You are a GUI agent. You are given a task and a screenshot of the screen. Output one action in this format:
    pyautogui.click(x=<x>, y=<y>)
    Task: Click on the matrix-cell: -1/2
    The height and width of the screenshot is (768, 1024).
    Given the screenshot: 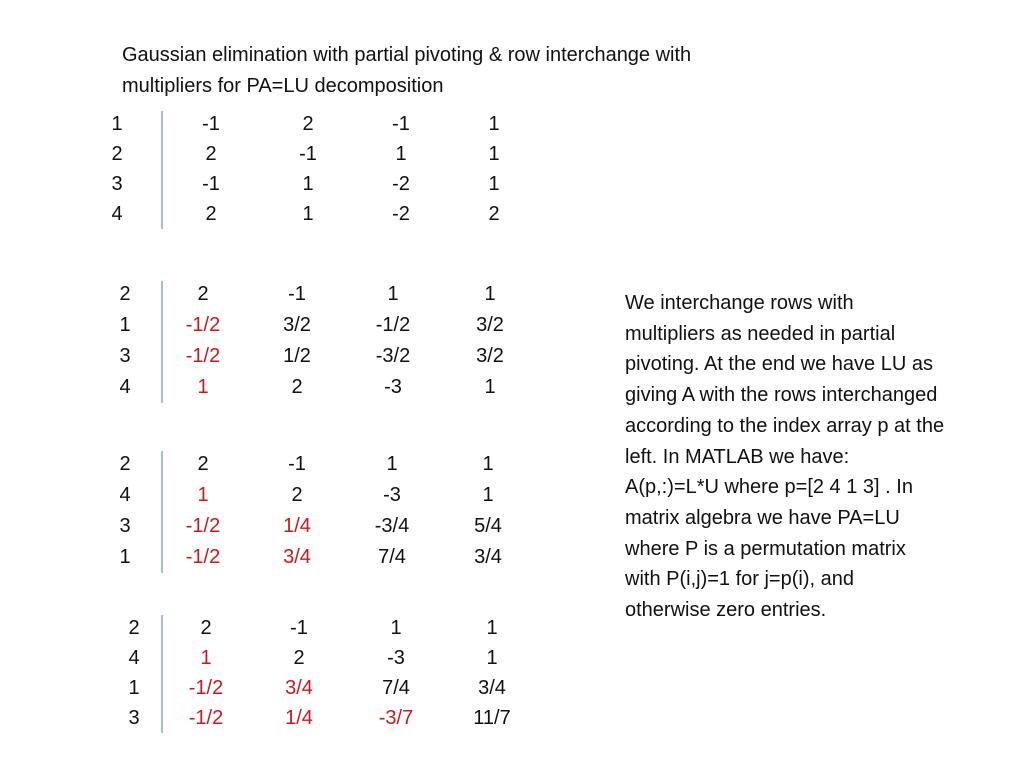 What is the action you would take?
    pyautogui.click(x=393, y=325)
    